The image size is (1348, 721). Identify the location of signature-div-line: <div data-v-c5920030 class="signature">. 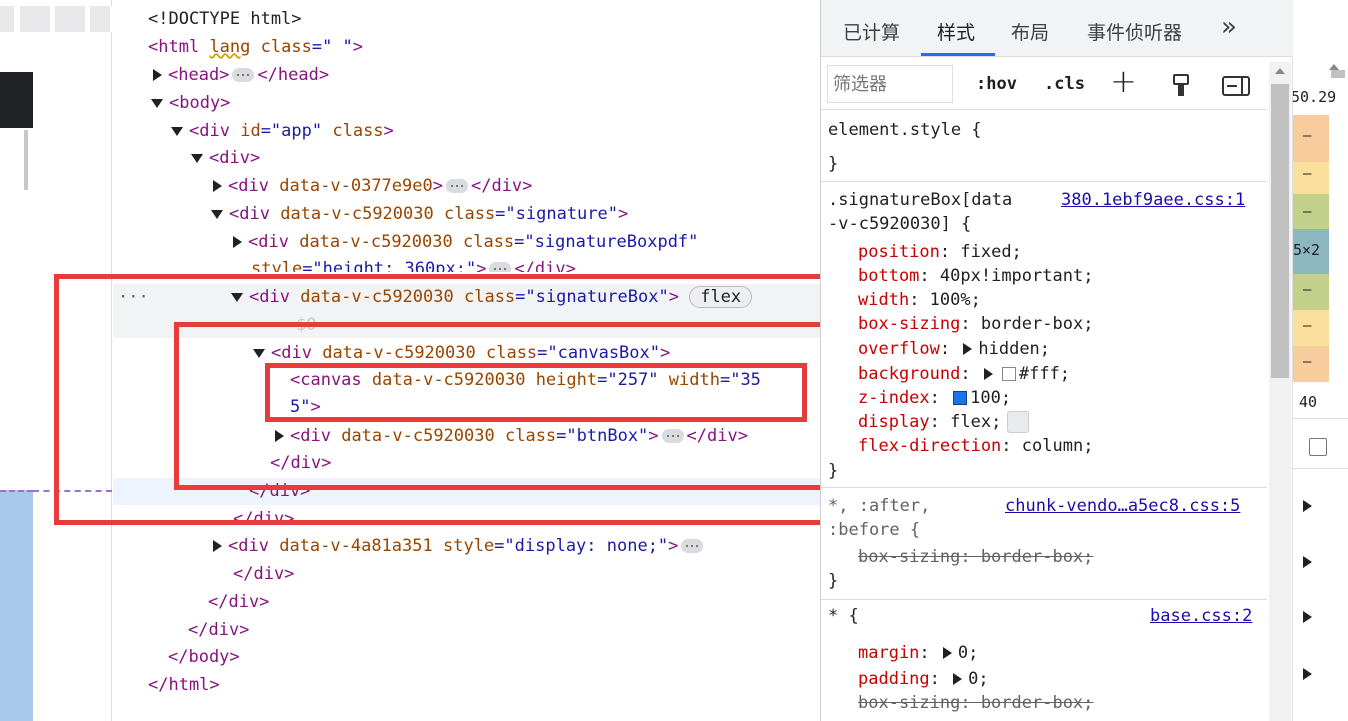
(419, 214).